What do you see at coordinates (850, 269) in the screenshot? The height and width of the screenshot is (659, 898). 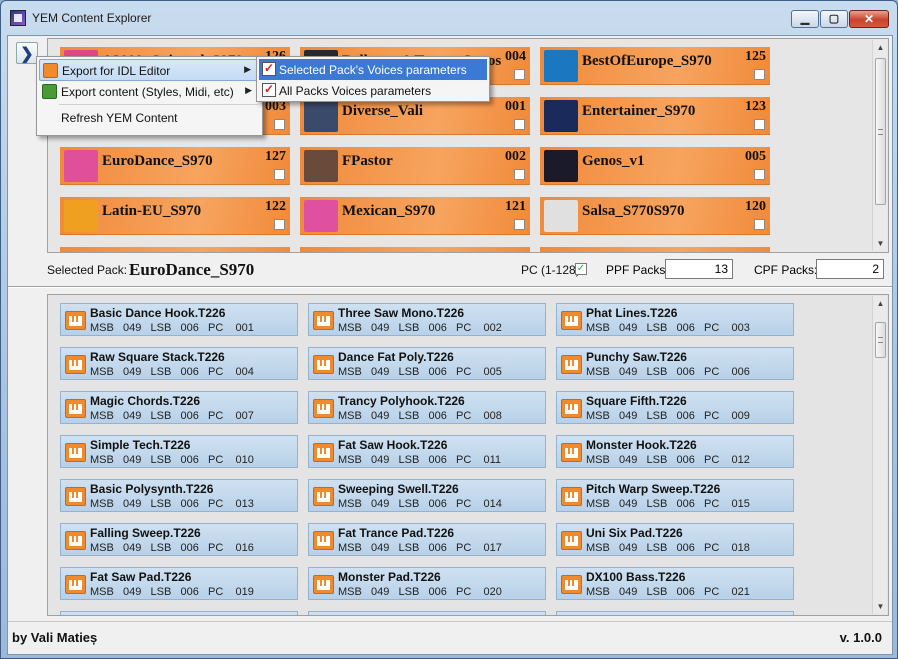 I see `cpf-input: 2` at bounding box center [850, 269].